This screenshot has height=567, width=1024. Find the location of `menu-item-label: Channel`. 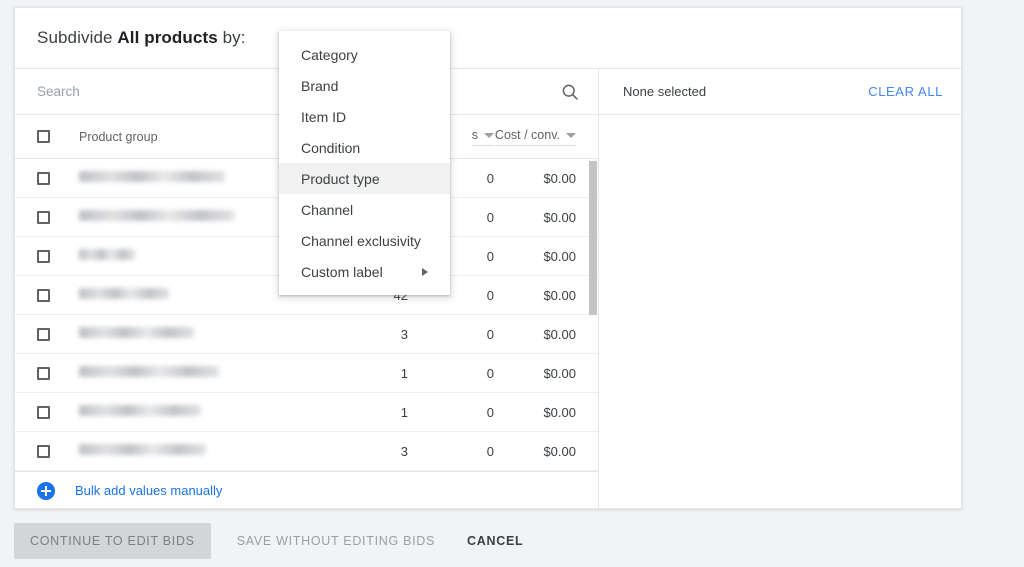

menu-item-label: Channel is located at coordinates (327, 209).